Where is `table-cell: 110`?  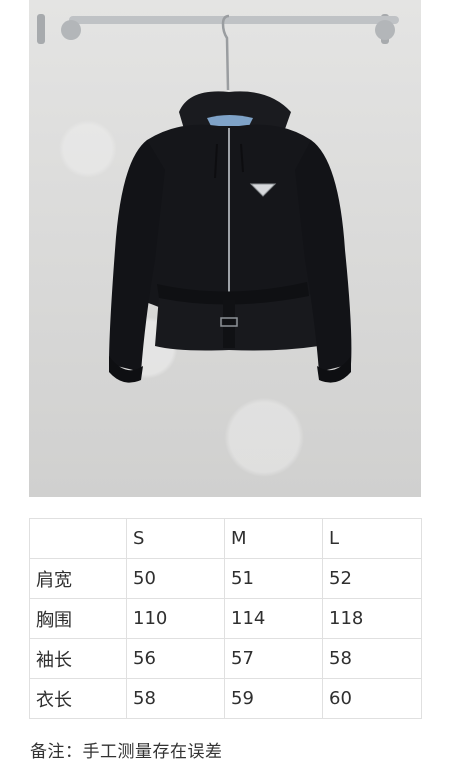
table-cell: 110 is located at coordinates (175, 618).